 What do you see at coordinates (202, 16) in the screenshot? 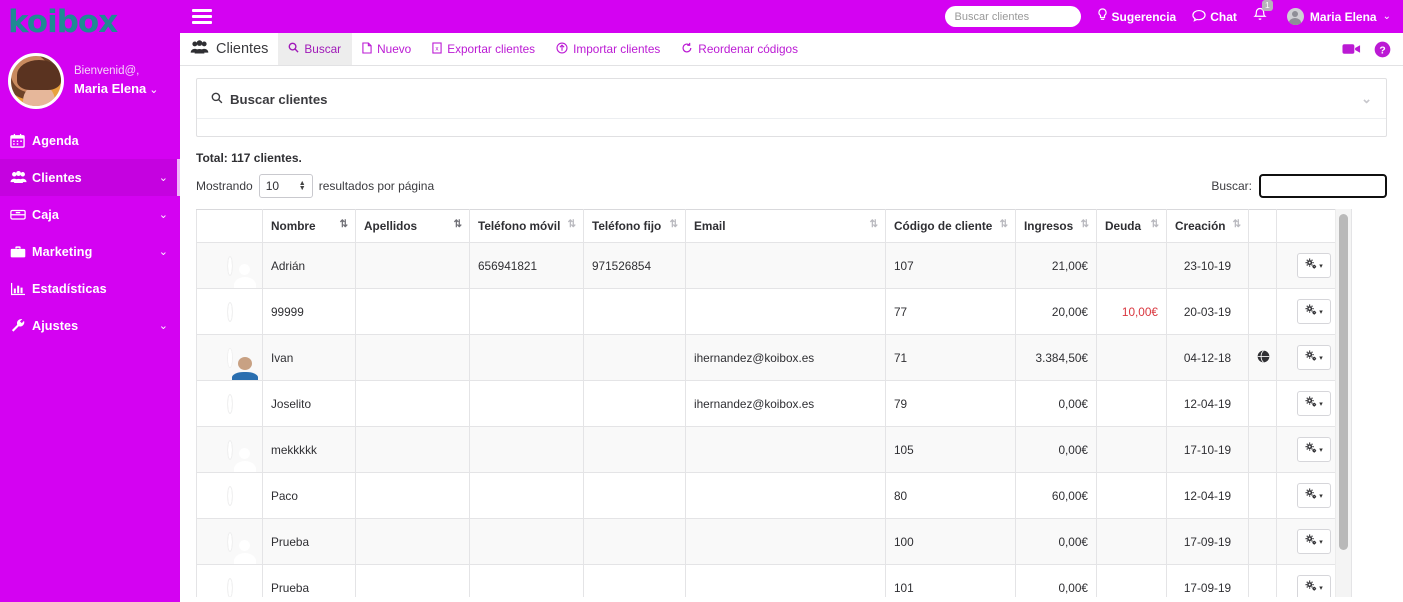
I see `hamburger-icon` at bounding box center [202, 16].